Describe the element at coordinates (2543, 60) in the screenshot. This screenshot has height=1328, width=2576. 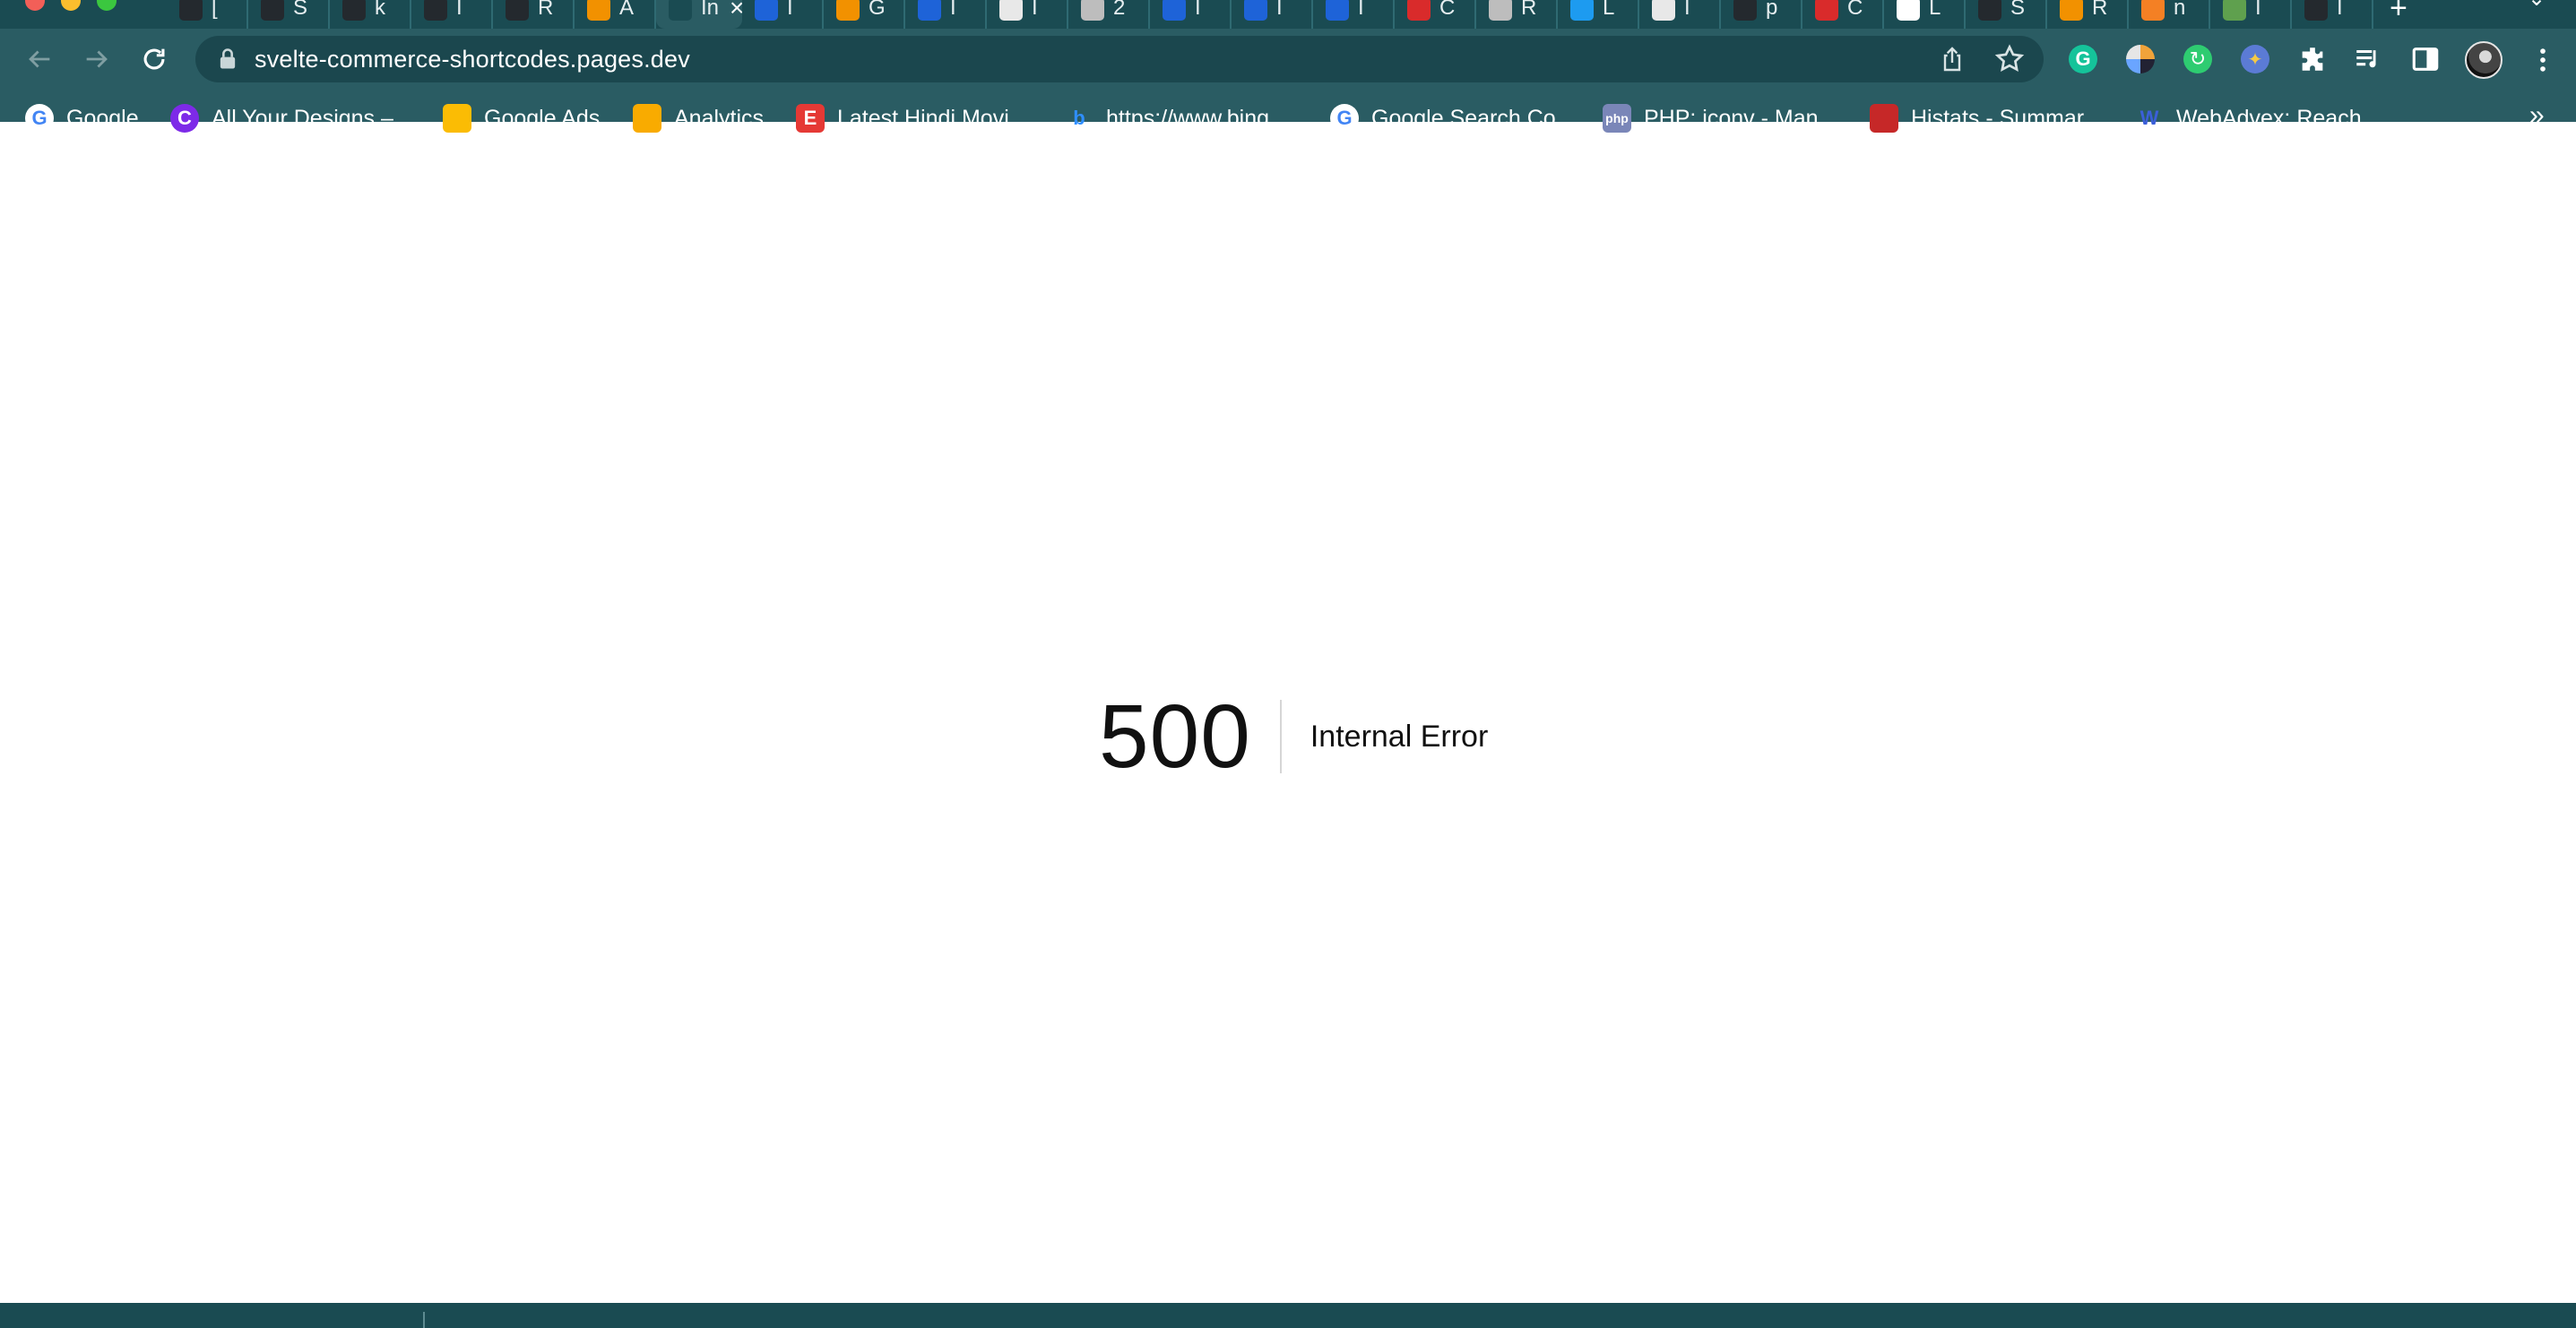
I see `kebab-menu-icon` at that location.